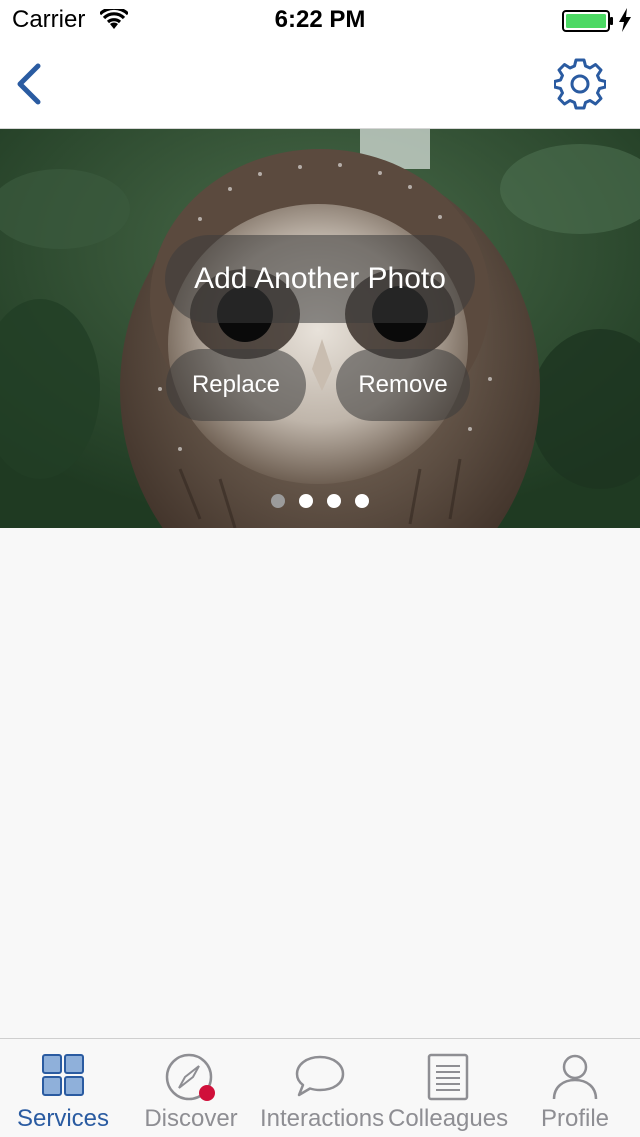  What do you see at coordinates (320, 279) in the screenshot?
I see `add-another-photo-button: Add Another Photo` at bounding box center [320, 279].